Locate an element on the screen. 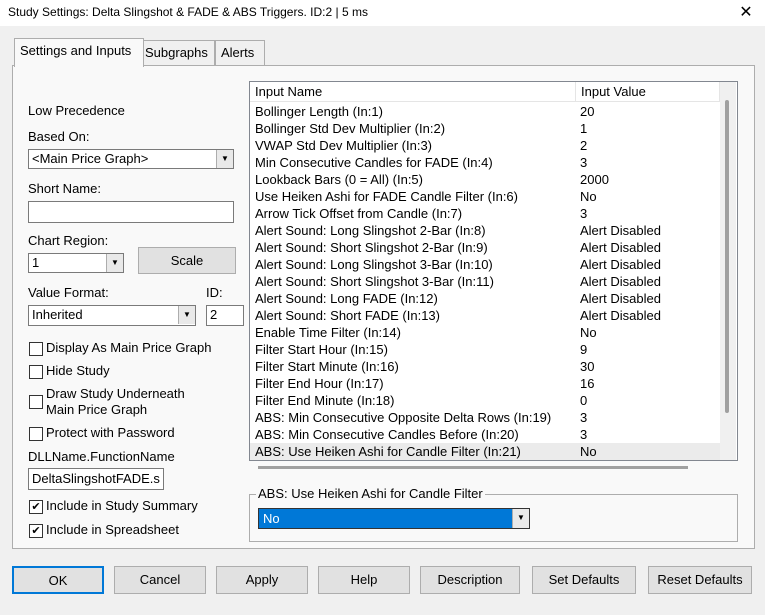  table-row: VWAP Std Dev Multiplier (In:3) 2 is located at coordinates (485, 145).